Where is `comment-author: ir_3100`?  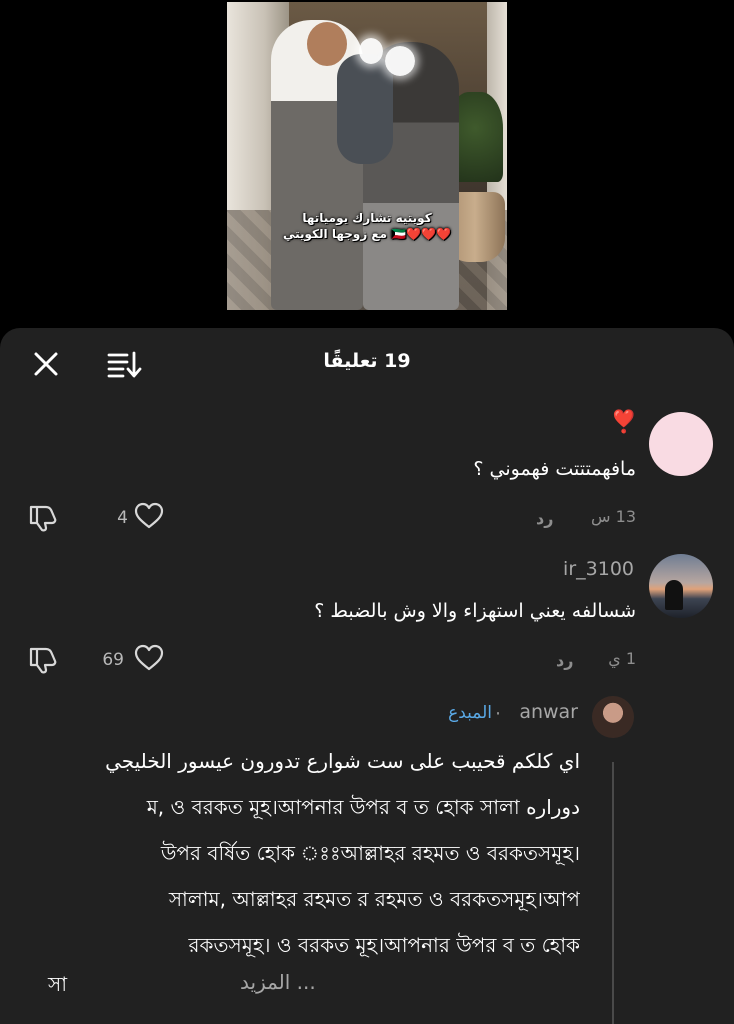 comment-author: ir_3100 is located at coordinates (582, 569).